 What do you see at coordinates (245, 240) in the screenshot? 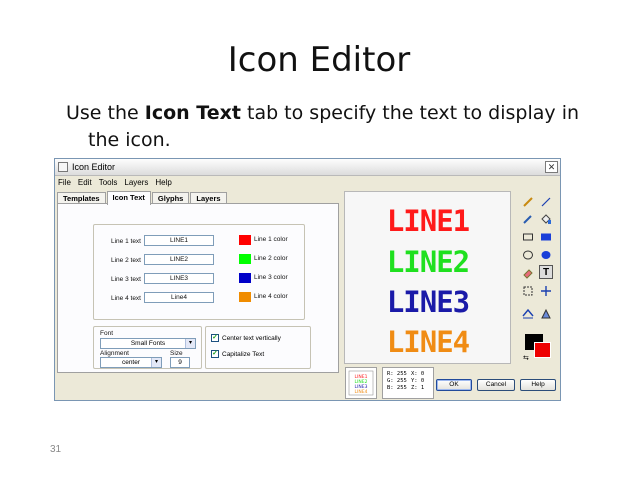
I see `line1-color-swatch` at bounding box center [245, 240].